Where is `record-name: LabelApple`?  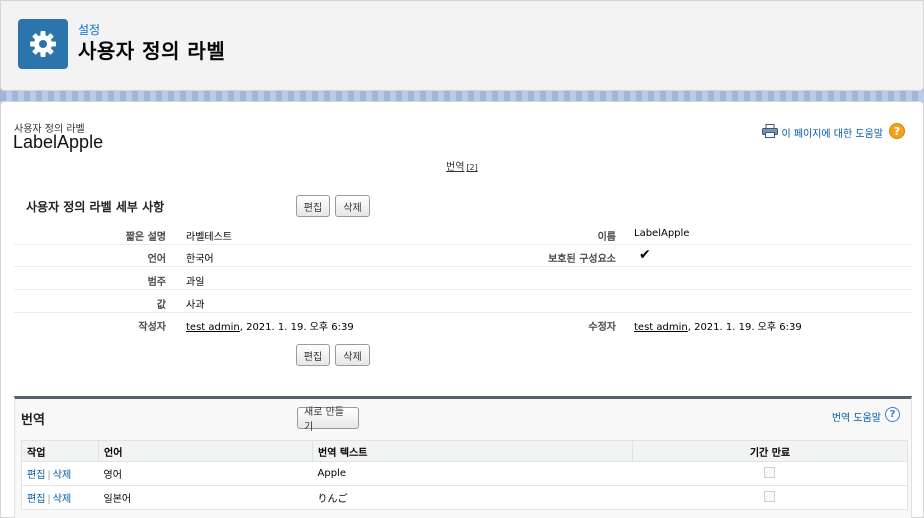 record-name: LabelApple is located at coordinates (58, 142).